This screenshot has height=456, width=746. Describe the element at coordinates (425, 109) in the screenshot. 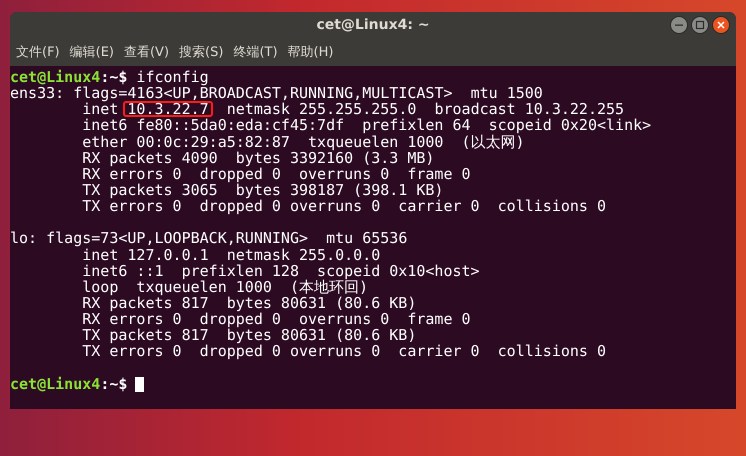

I see `output-text: netmask 255.255.255.0 broadcast 10.3.22.255` at that location.